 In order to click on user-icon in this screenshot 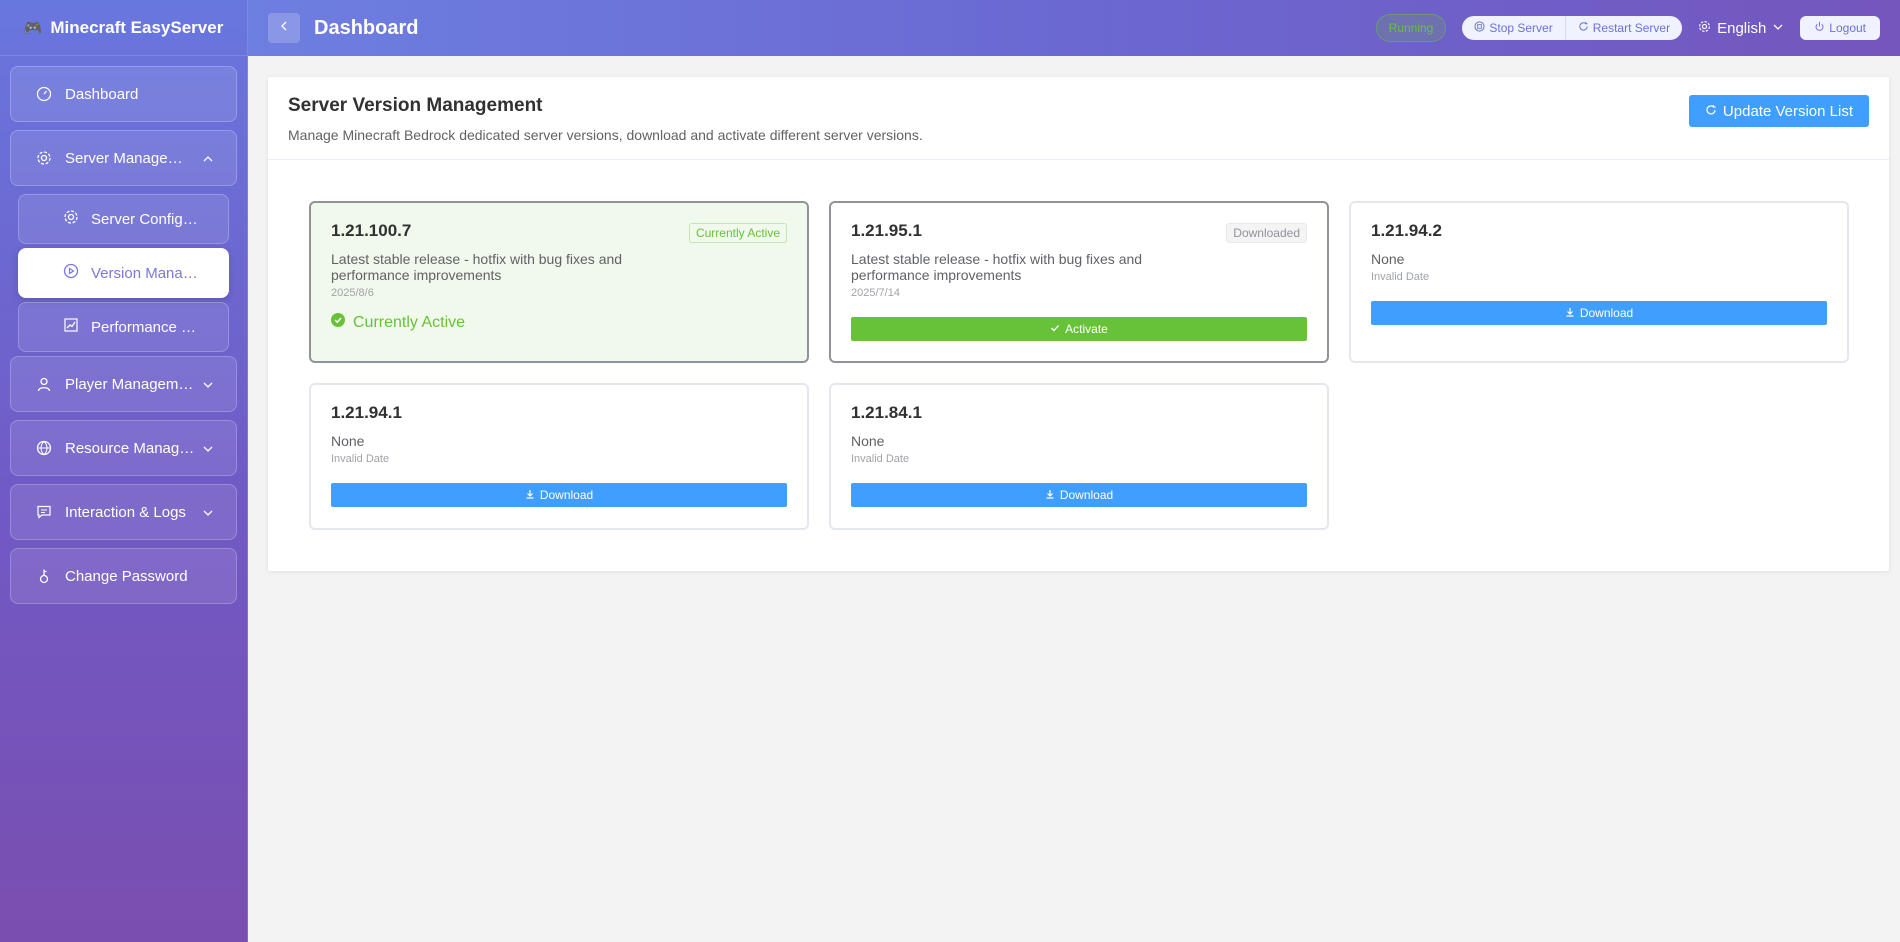, I will do `click(44, 384)`.